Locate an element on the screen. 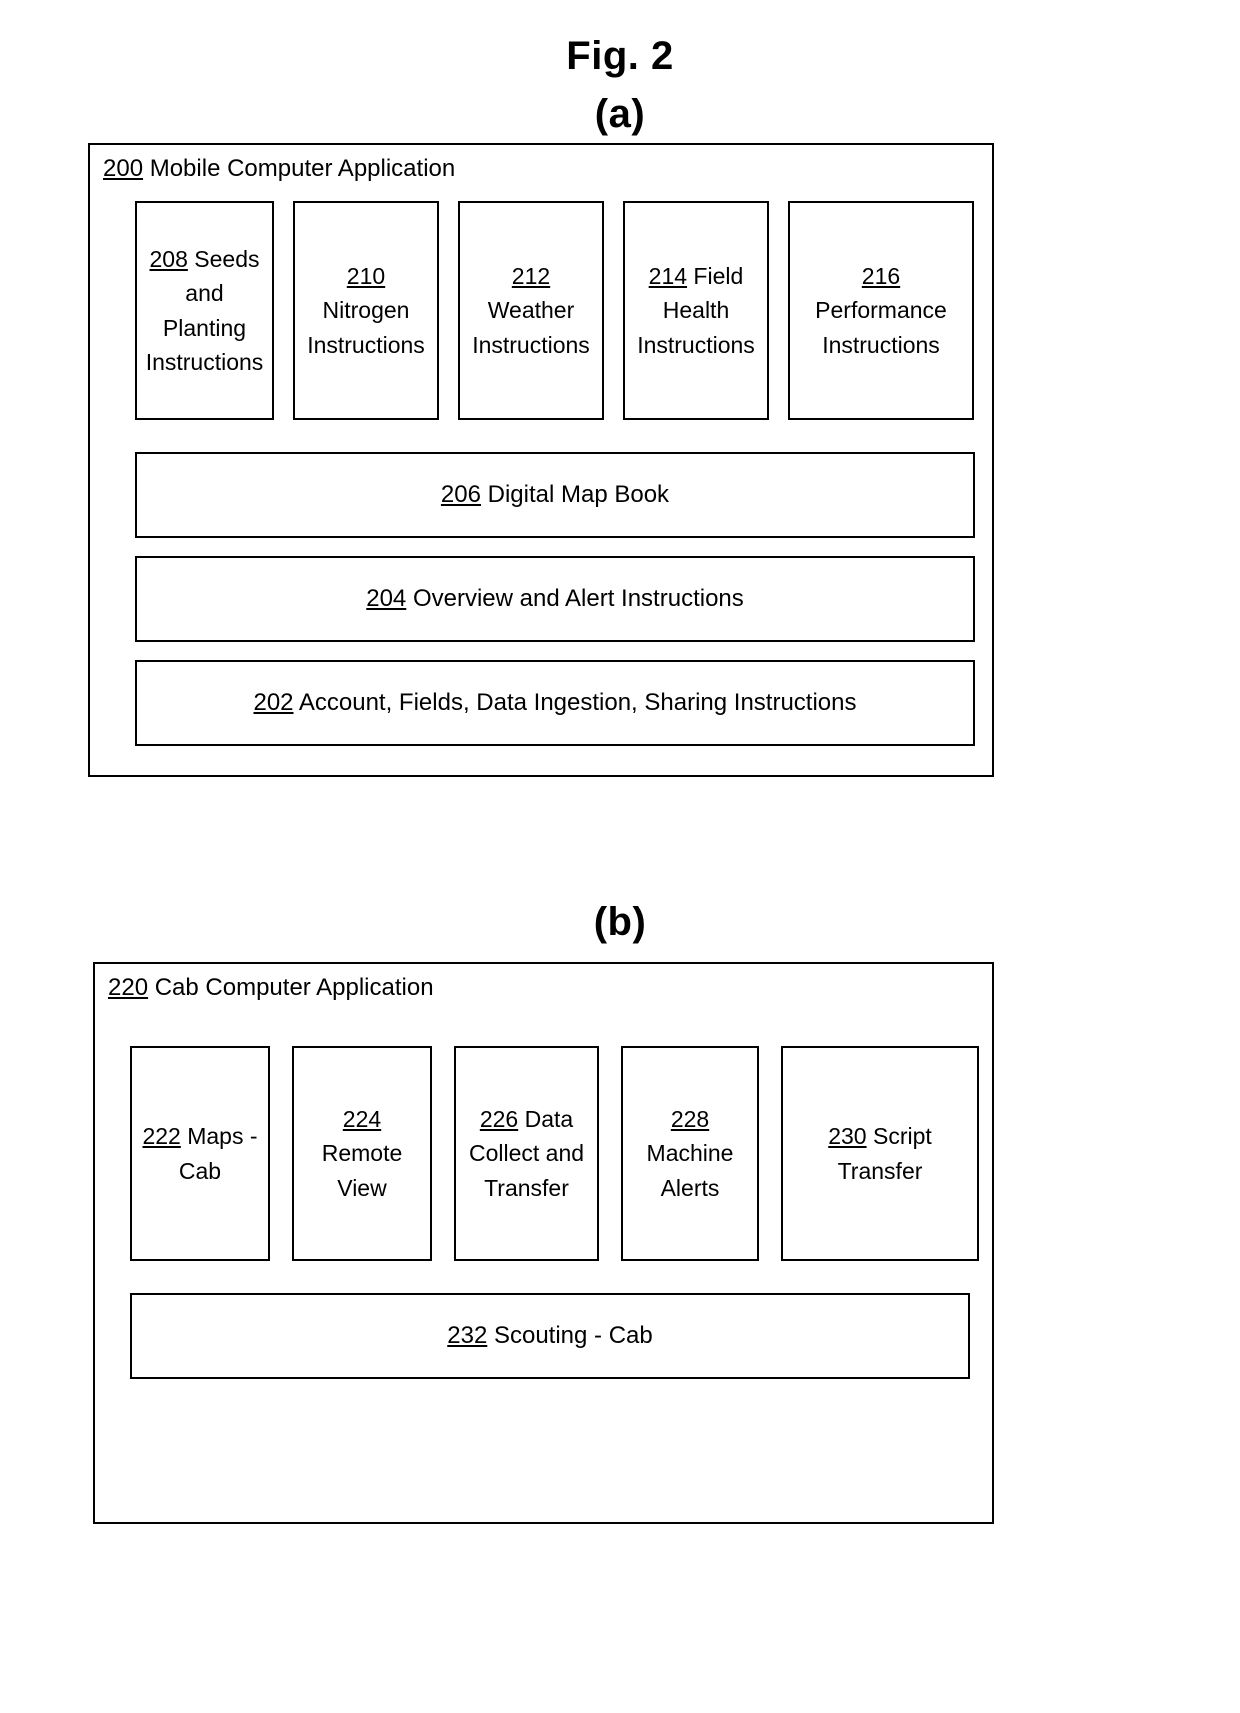  module-214-line2: Health is located at coordinates (696, 310).